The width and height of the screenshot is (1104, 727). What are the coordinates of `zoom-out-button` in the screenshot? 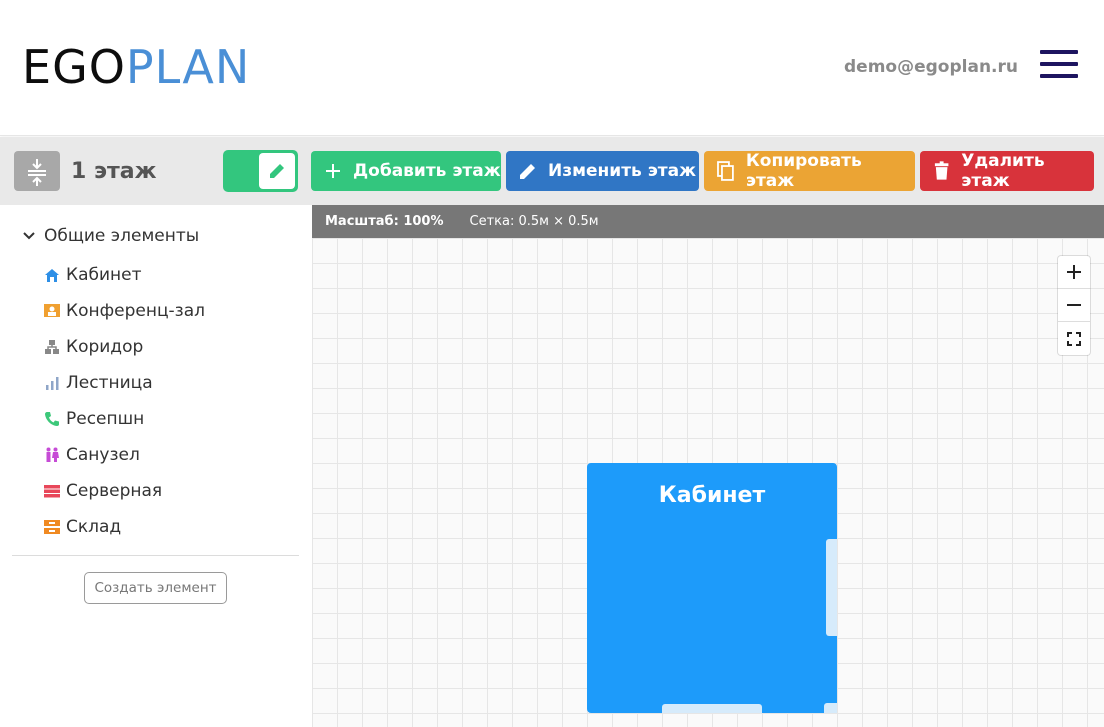 It's located at (1074, 305).